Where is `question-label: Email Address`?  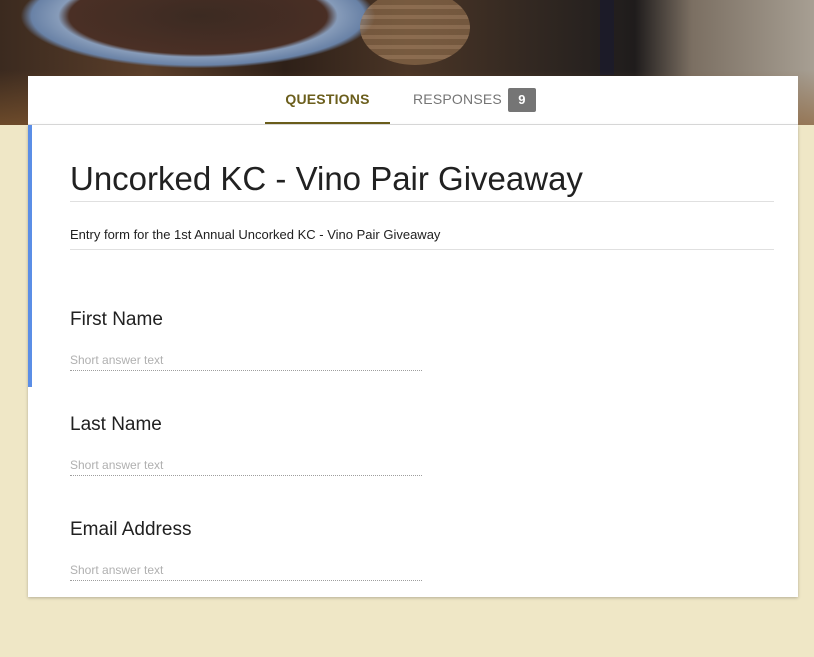 question-label: Email Address is located at coordinates (131, 529).